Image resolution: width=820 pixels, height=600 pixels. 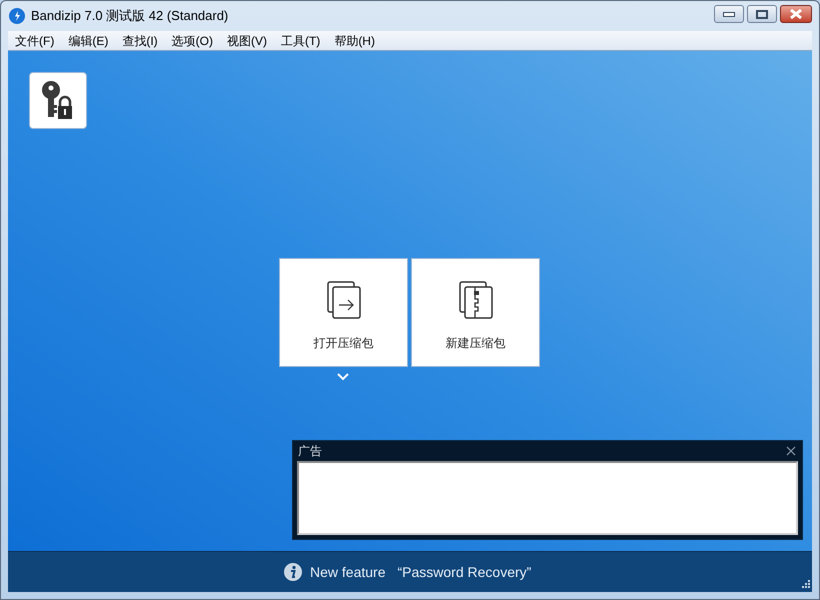 I want to click on menu-item: 编辑(E), so click(x=88, y=41).